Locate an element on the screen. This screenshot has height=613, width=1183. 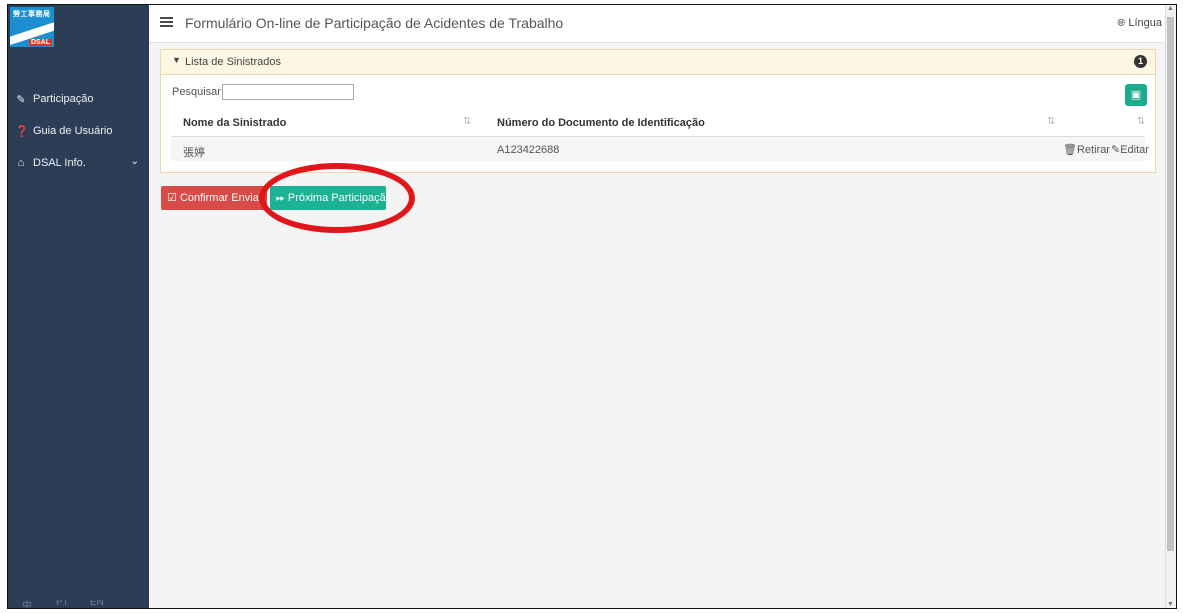
table-row is located at coordinates (658, 149).